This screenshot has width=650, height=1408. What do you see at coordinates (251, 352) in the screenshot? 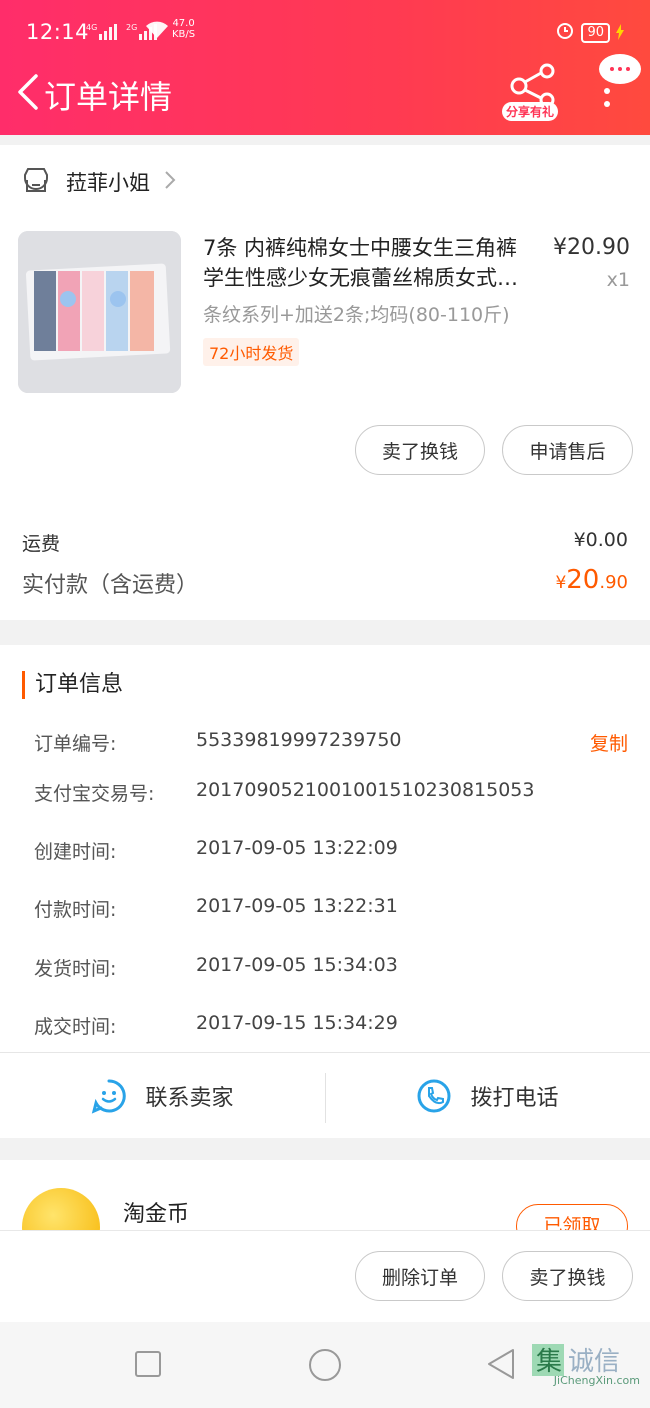
I see `shipping-tag: 72小时发货` at bounding box center [251, 352].